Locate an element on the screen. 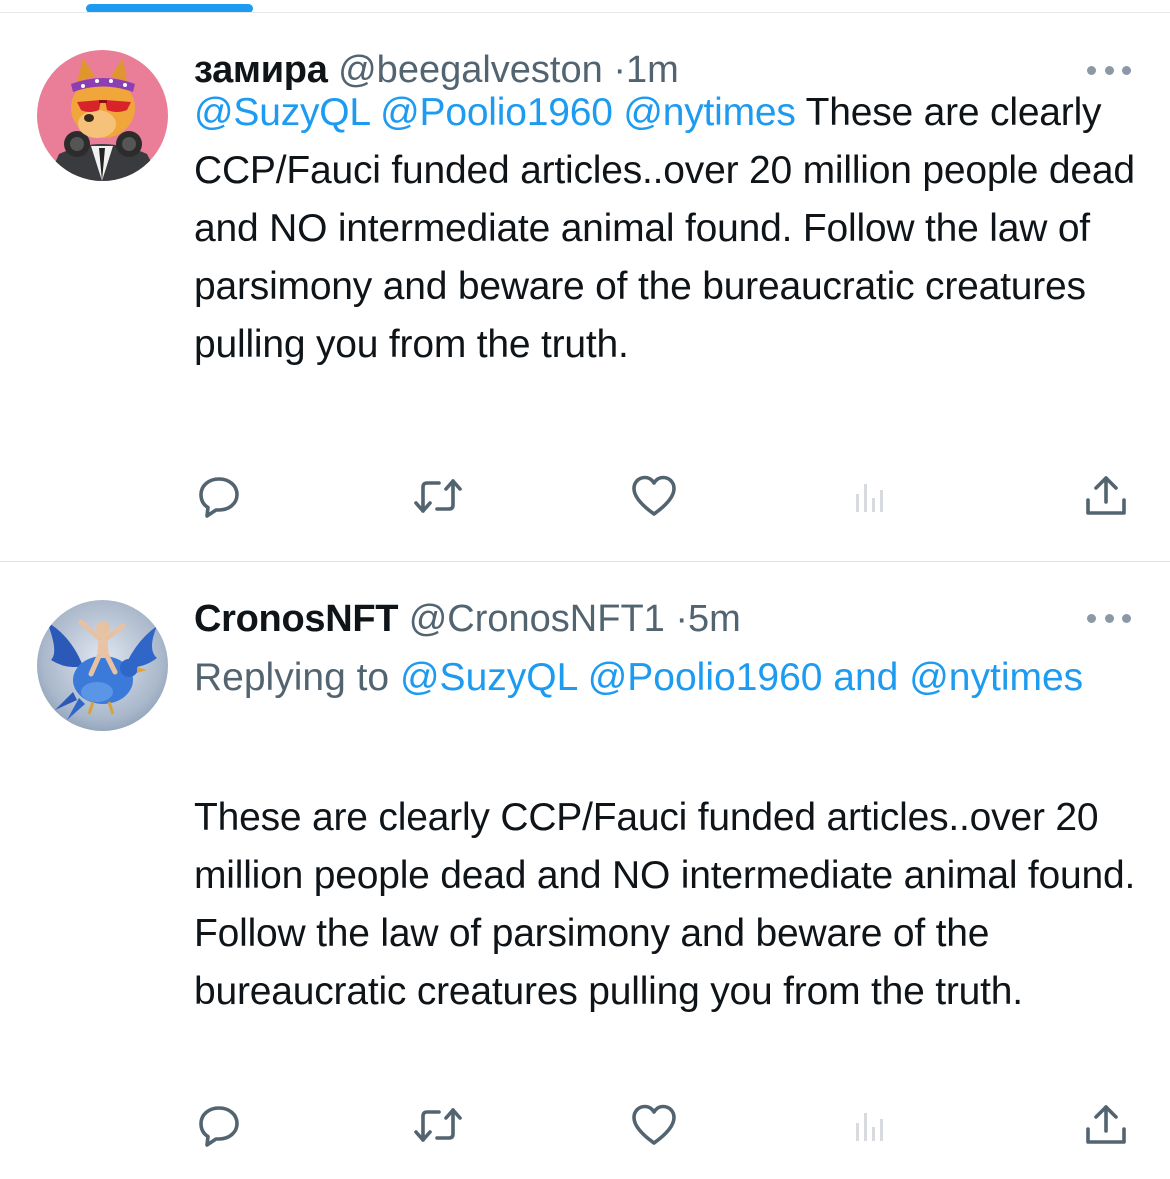  avatar-cronosnft is located at coordinates (102, 665).